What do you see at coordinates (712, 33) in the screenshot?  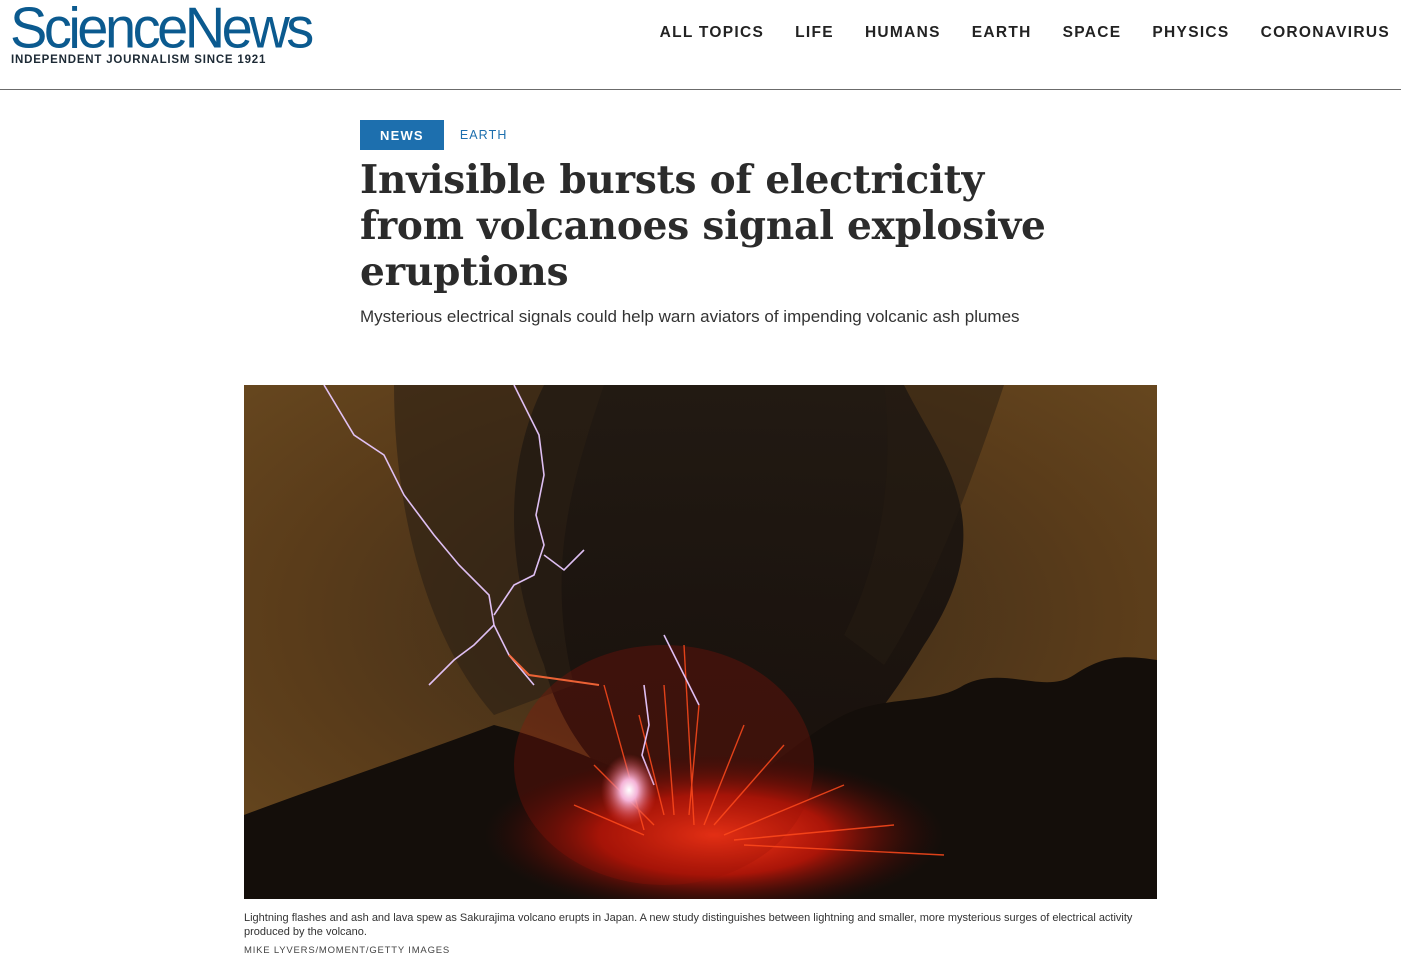 I see `nav-item-all-topics: ALL TOPICS` at bounding box center [712, 33].